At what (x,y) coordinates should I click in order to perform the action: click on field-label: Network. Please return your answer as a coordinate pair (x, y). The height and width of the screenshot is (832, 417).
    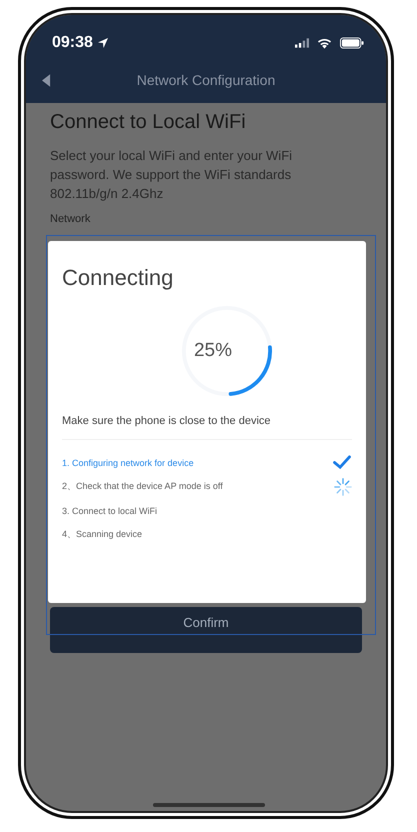
    Looking at the image, I should click on (70, 219).